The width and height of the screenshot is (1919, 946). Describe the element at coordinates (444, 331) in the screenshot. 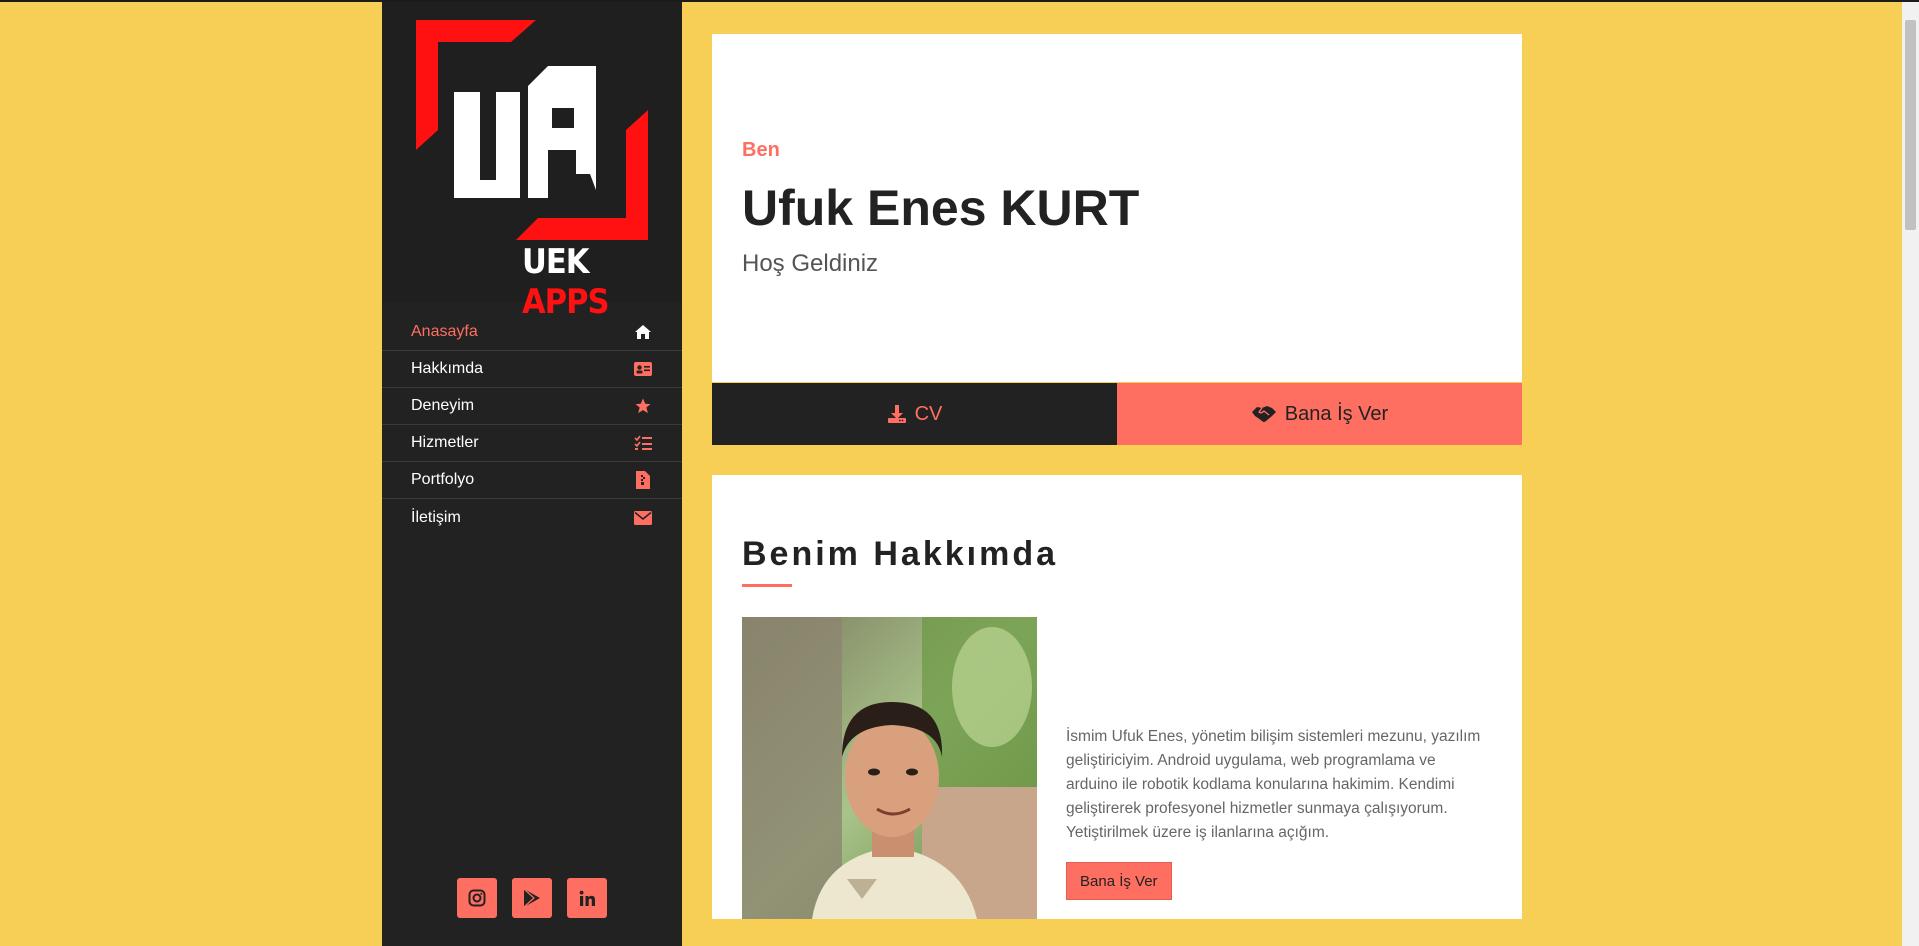

I see `sidebar-item-label: Anasayfa` at that location.